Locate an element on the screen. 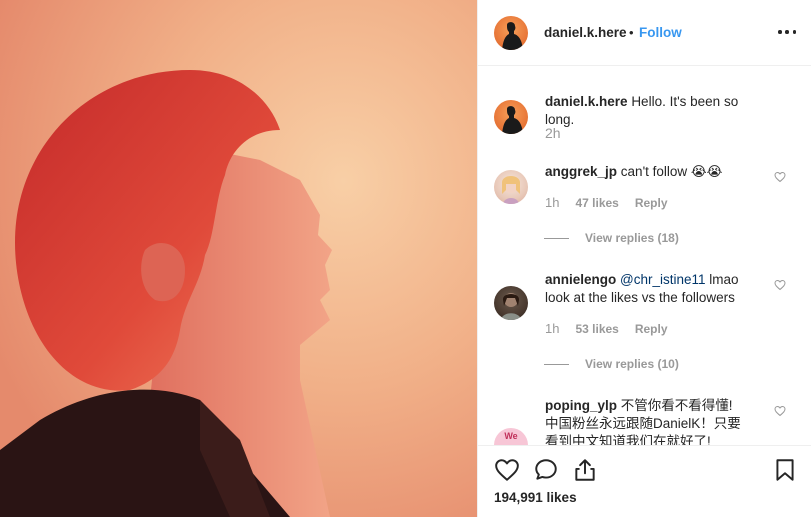  comment-body-line2: 中国粉丝永远跟随DanielK！只要 is located at coordinates (643, 423).